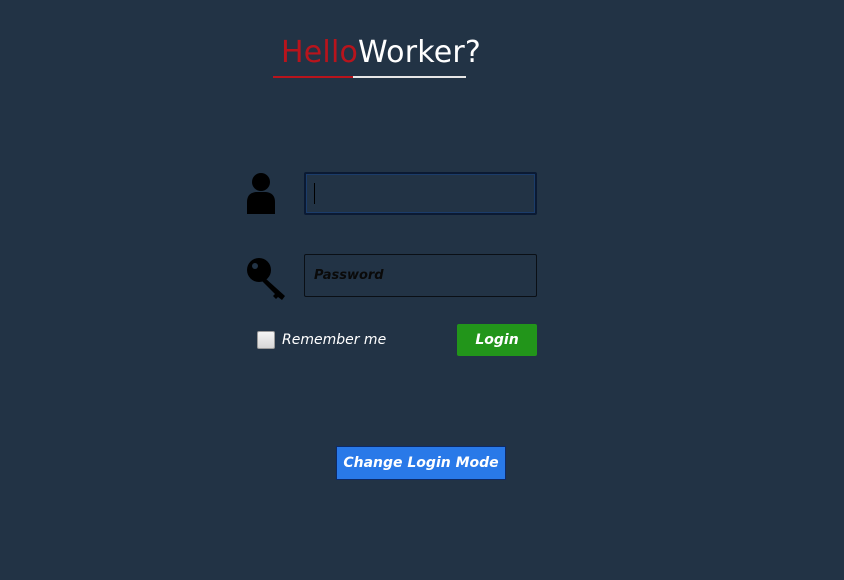  What do you see at coordinates (261, 193) in the screenshot?
I see `user-icon` at bounding box center [261, 193].